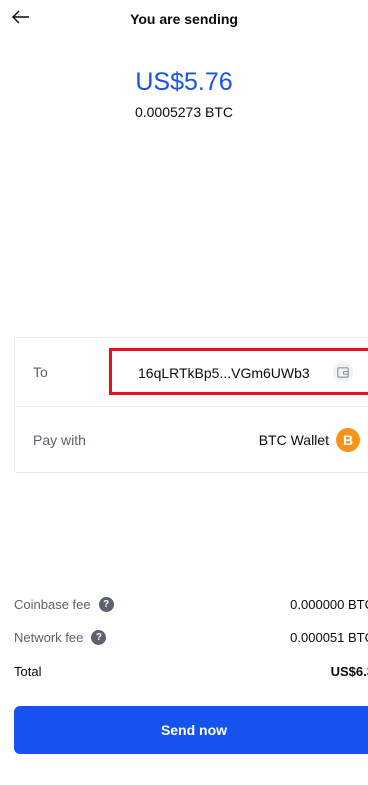  I want to click on network-fee-label: Network fee, so click(49, 637).